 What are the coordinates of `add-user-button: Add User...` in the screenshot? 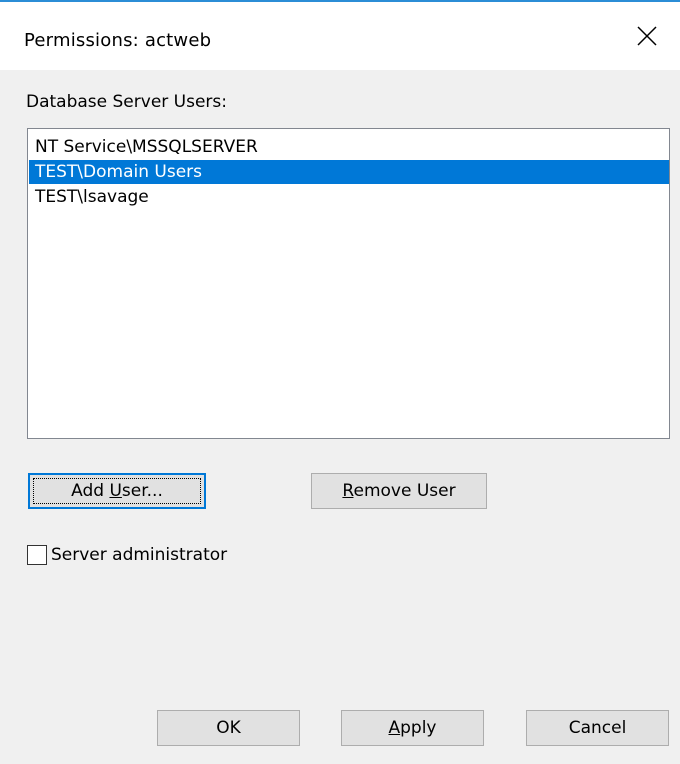 It's located at (117, 491).